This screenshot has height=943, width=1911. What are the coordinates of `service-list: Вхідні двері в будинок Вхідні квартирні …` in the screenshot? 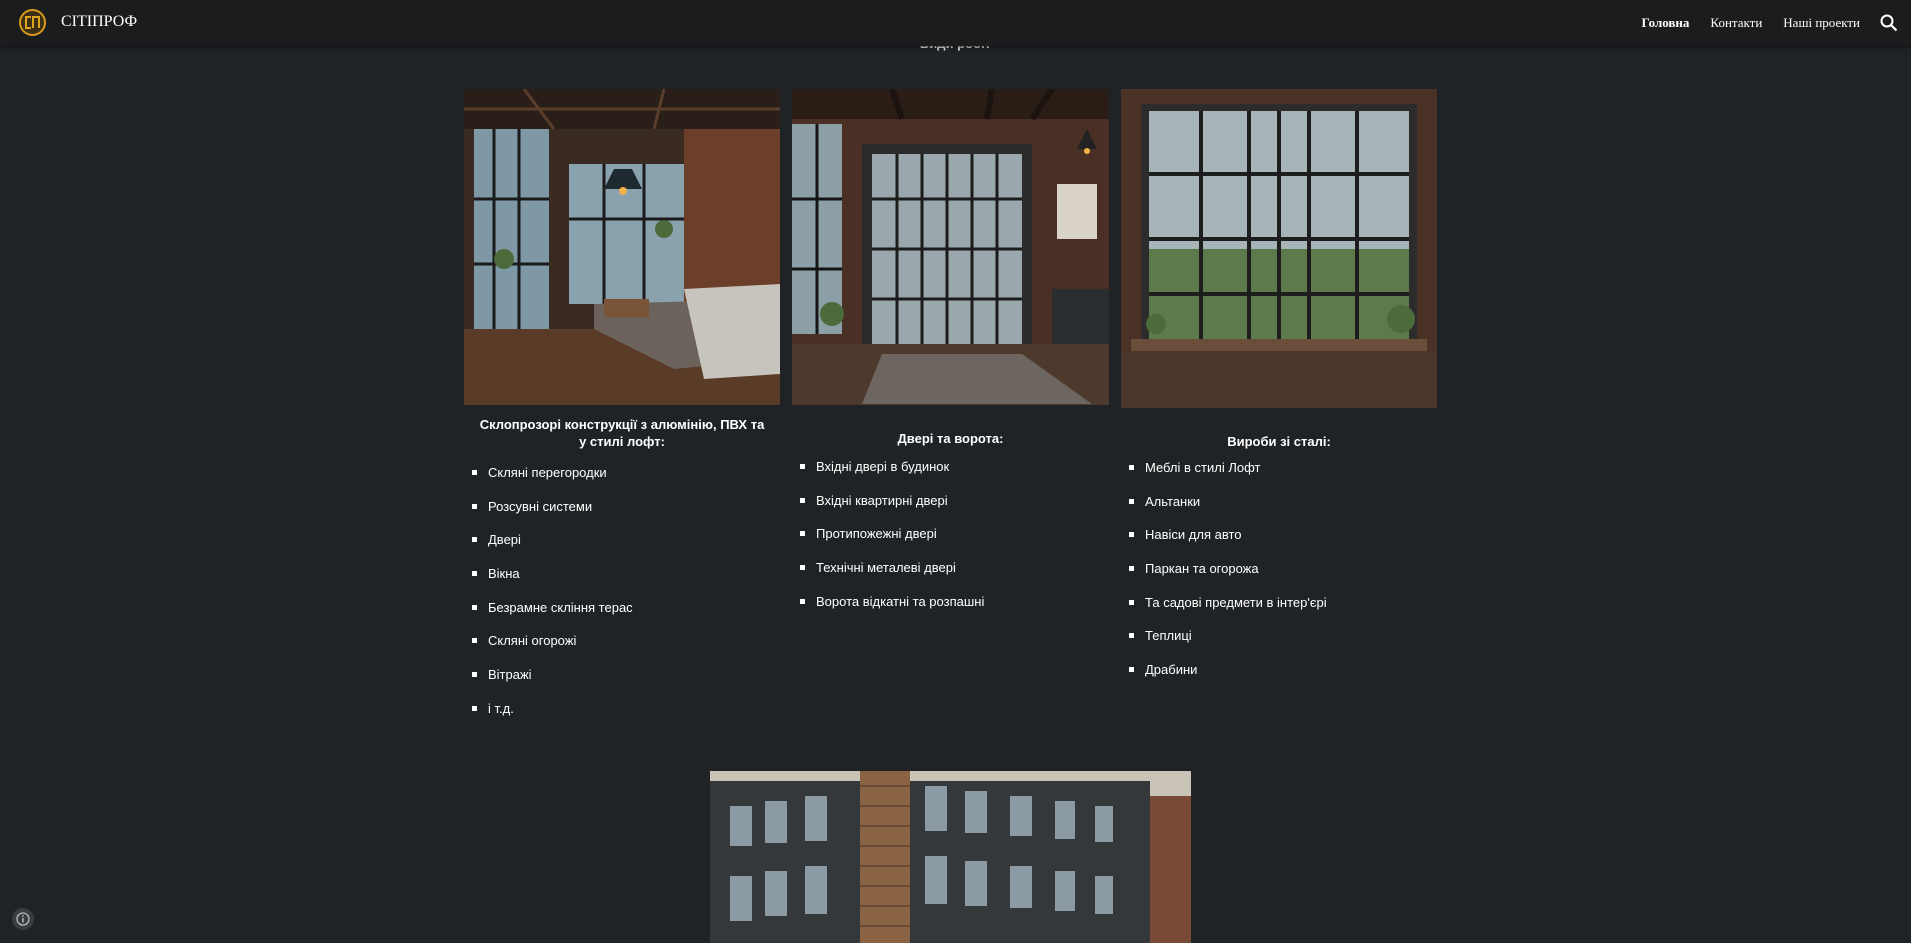 It's located at (953, 542).